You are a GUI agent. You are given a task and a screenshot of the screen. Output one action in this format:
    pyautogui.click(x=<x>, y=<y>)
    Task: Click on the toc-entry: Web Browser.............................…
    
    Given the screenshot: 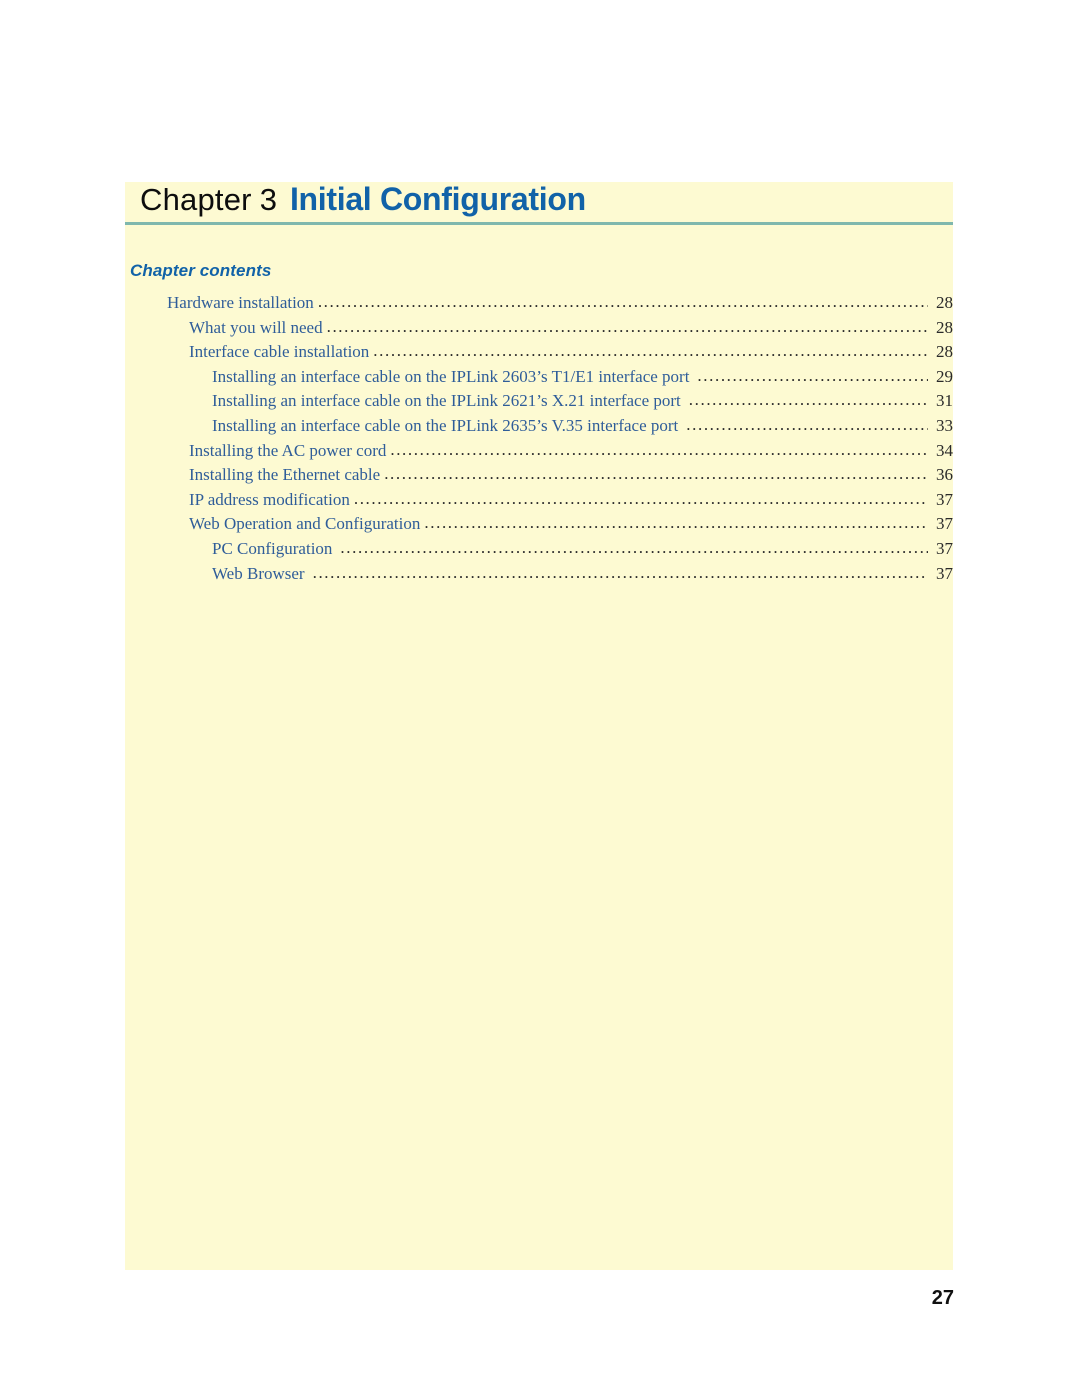 What is the action you would take?
    pyautogui.click(x=539, y=575)
    